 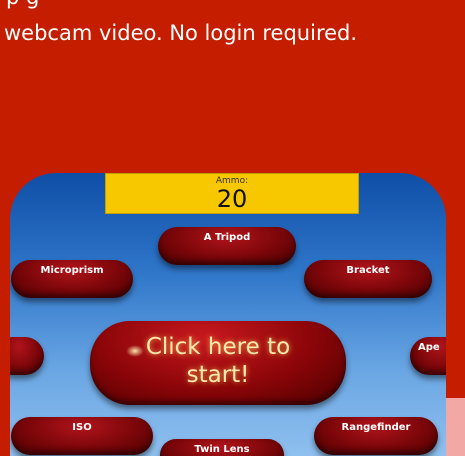 What do you see at coordinates (27, 356) in the screenshot?
I see `target-left-partial` at bounding box center [27, 356].